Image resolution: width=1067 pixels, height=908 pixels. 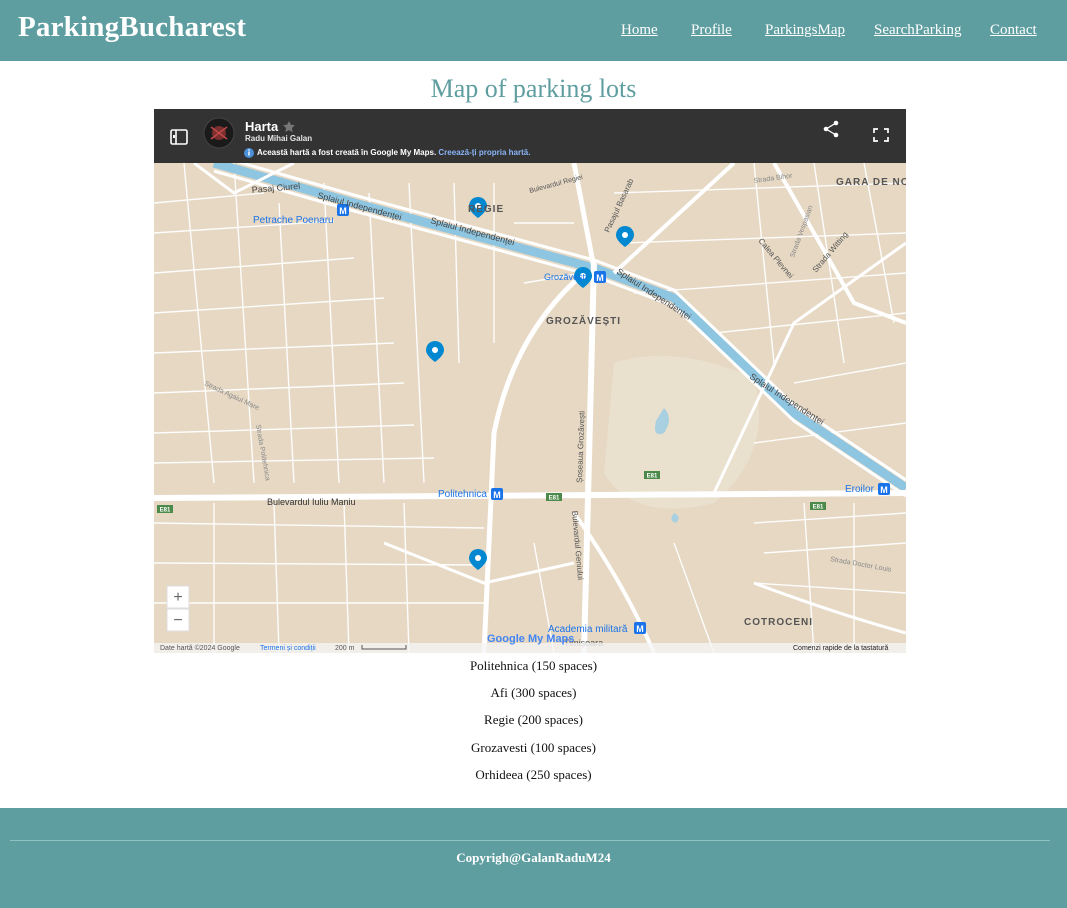 I want to click on list-item: Grozavesti (100 spaces), so click(x=533, y=747).